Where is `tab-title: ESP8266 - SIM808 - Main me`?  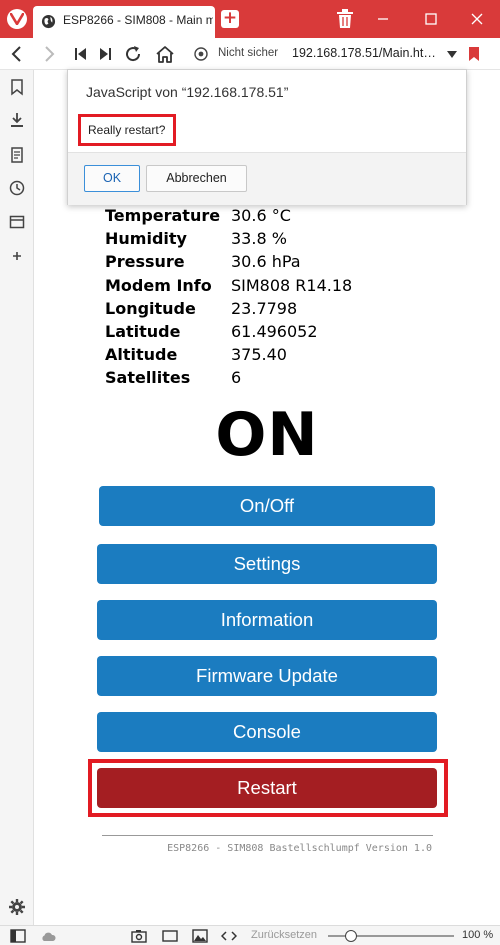 tab-title: ESP8266 - SIM808 - Main me is located at coordinates (138, 20).